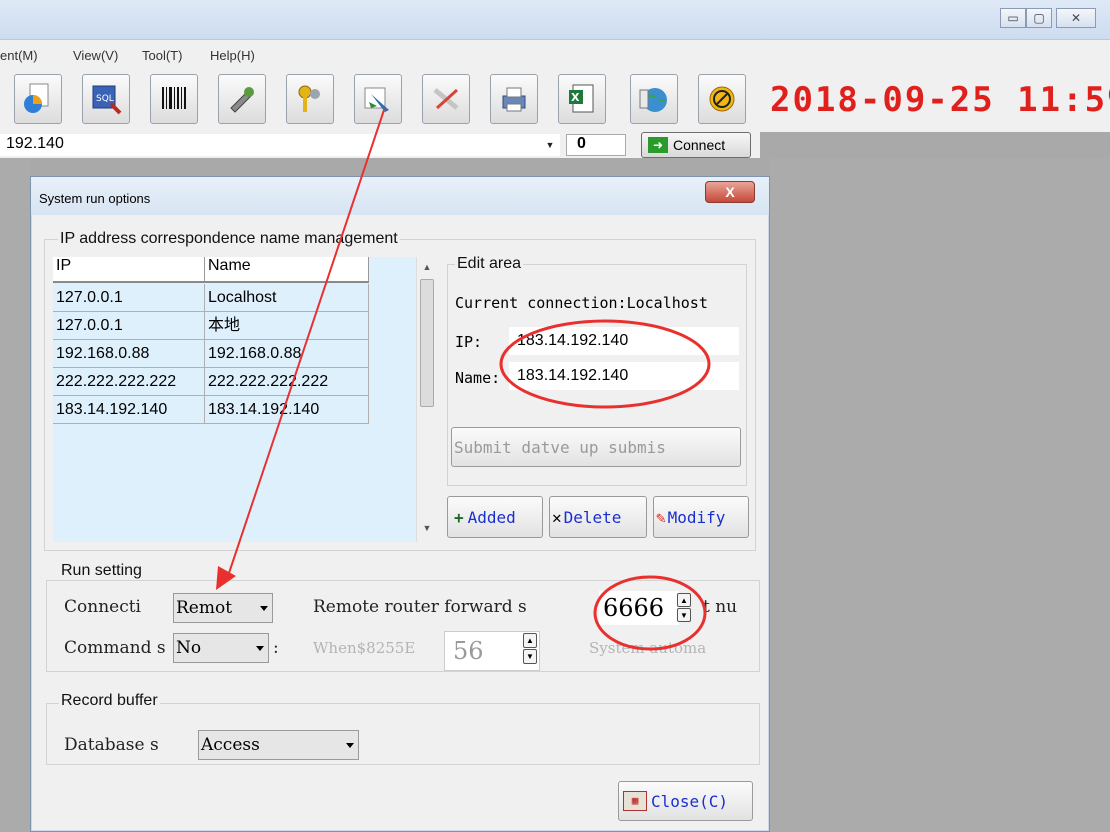  I want to click on modify-button: ✎ Modify, so click(701, 517).